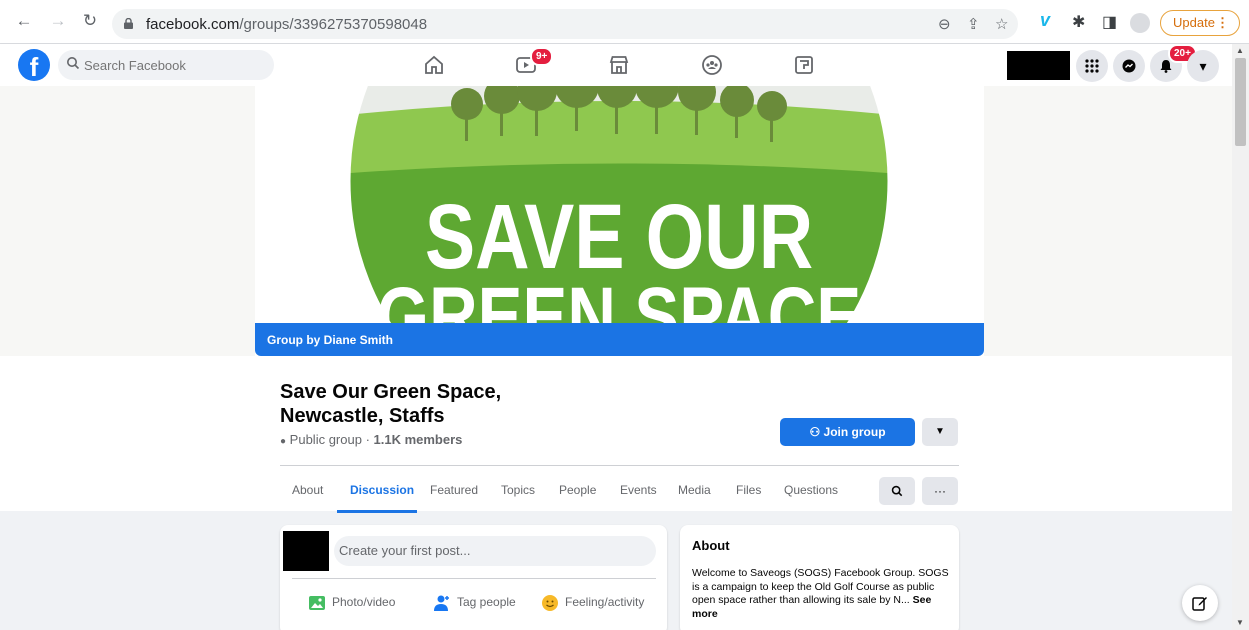 This screenshot has height=630, width=1249. Describe the element at coordinates (605, 602) in the screenshot. I see `feeling-activity-label: Feeling/activity` at that location.